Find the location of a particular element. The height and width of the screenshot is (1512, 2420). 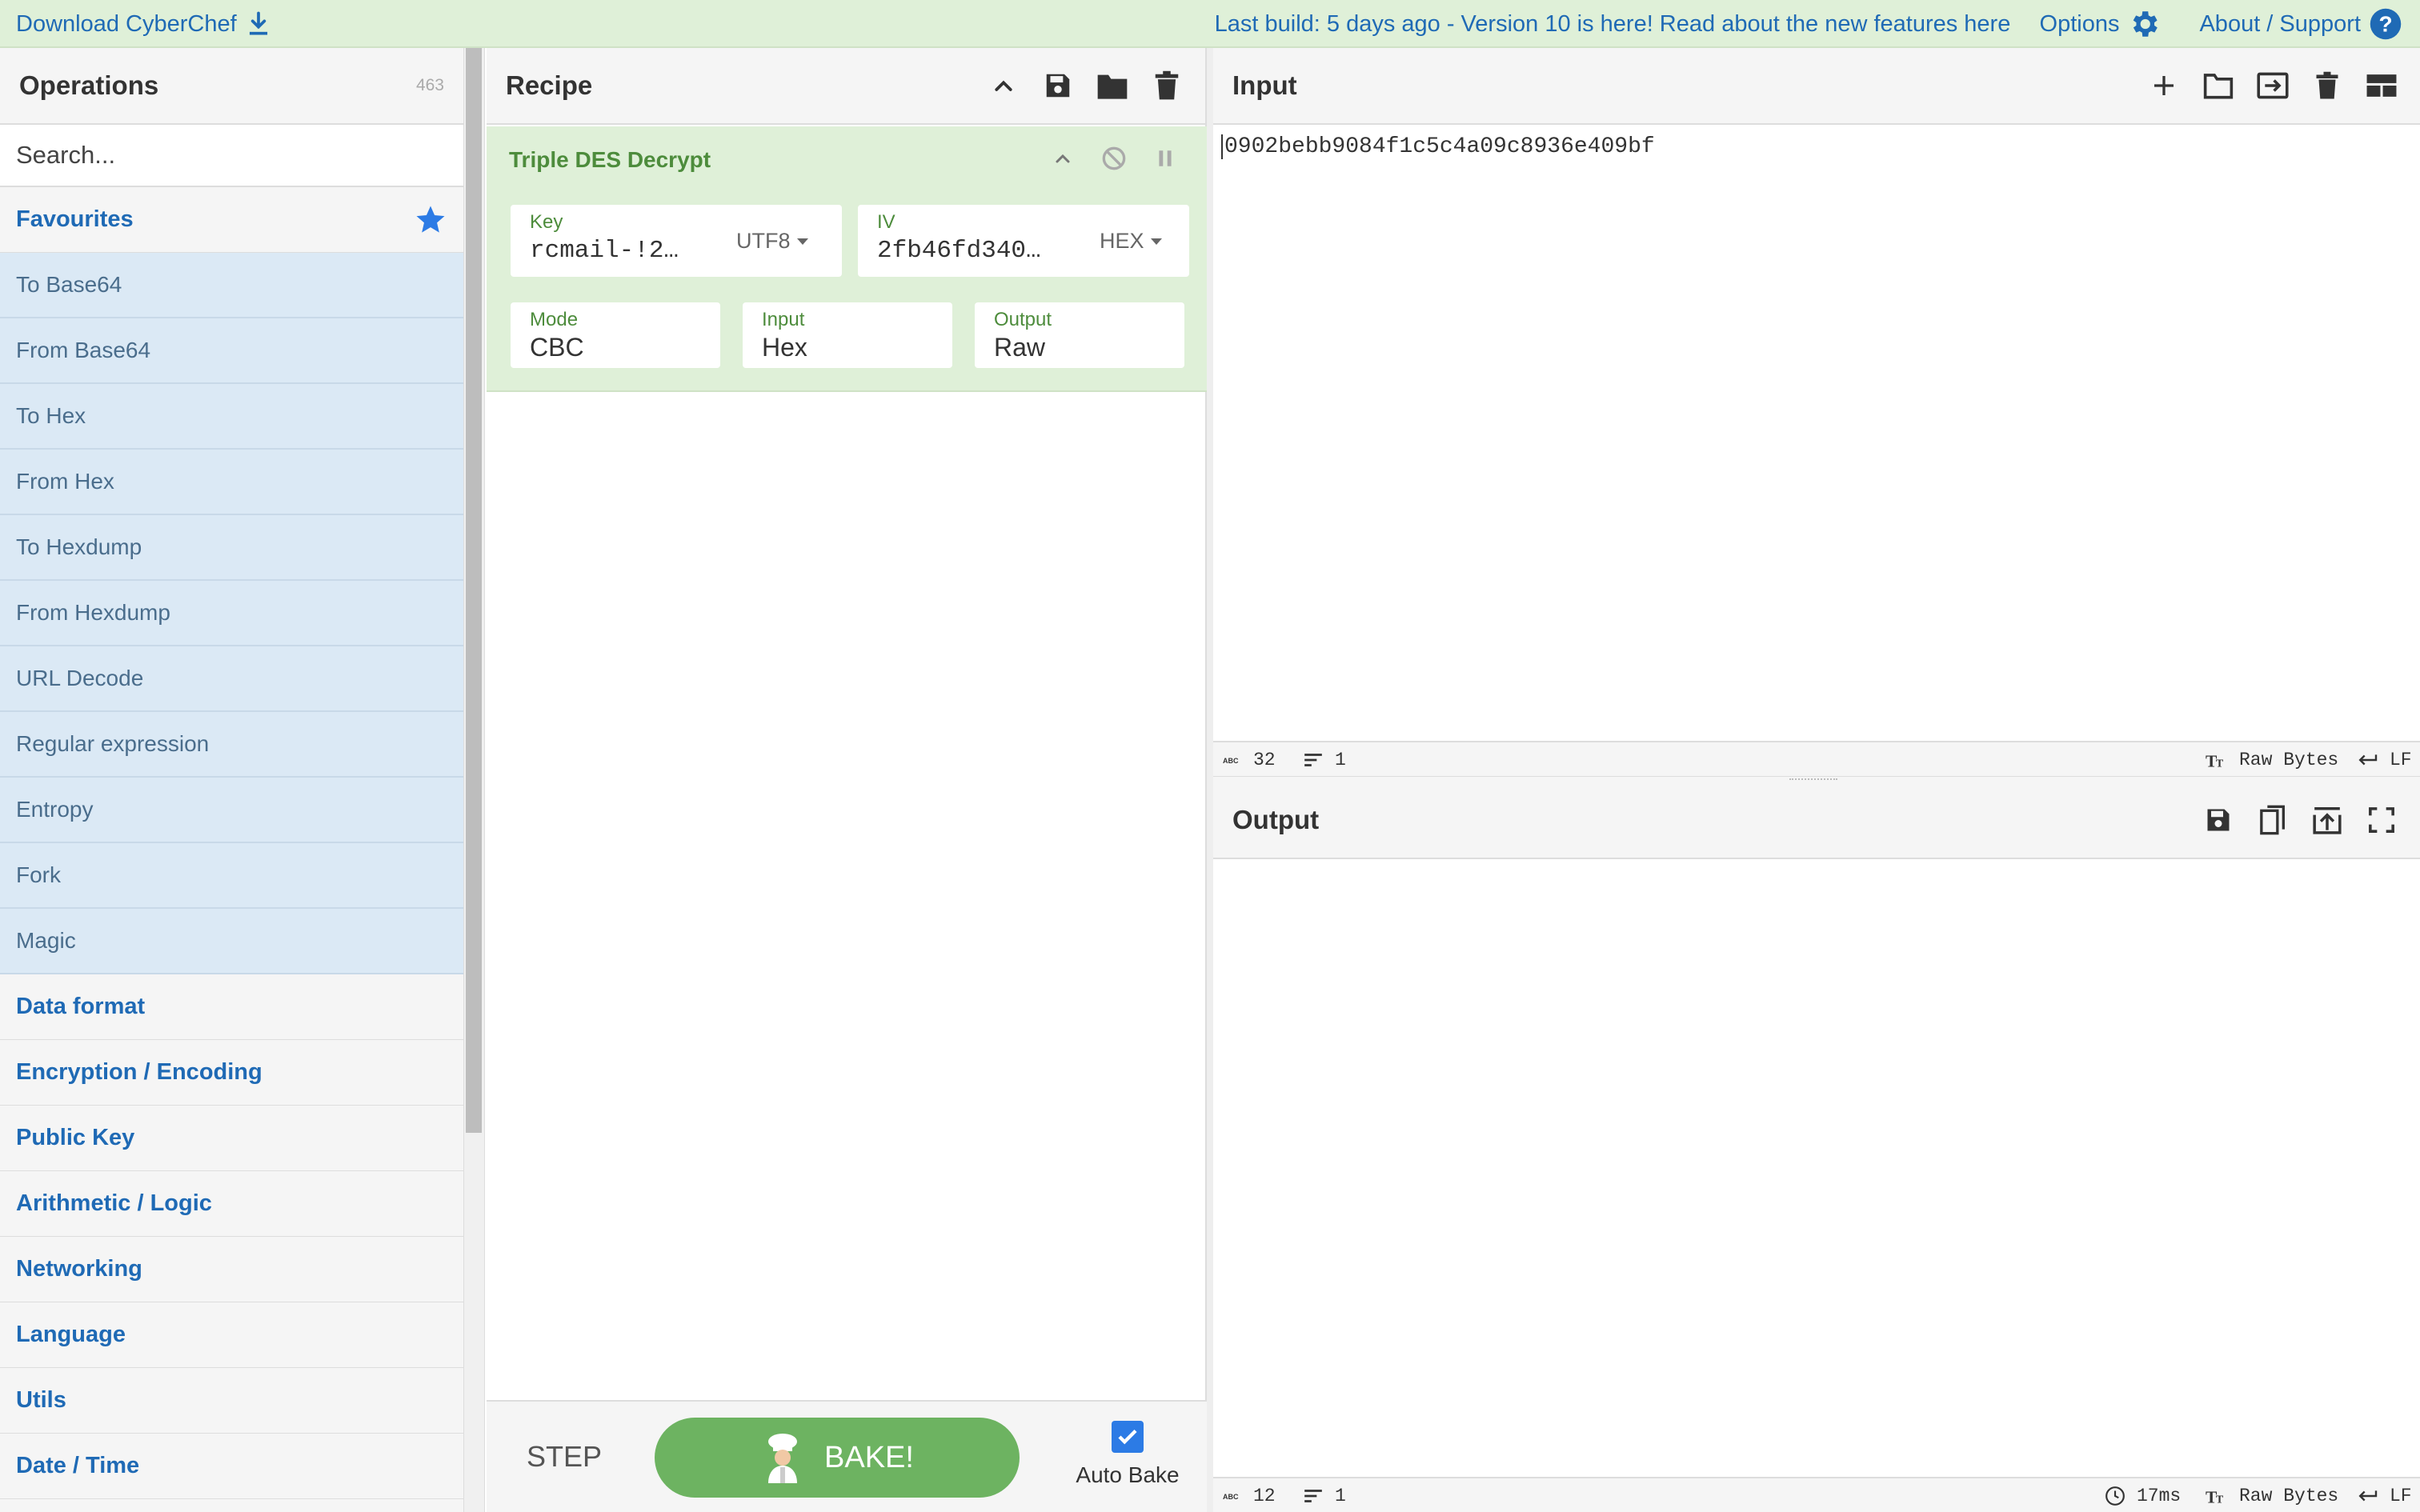

list-item: From Hex is located at coordinates (231, 482).